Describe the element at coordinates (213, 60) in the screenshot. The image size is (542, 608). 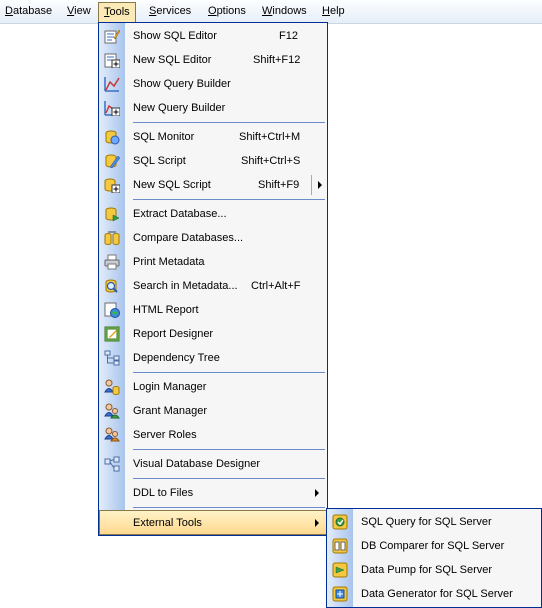
I see `menu-item-new-sql-editor: New SQL Editor Shift+F12` at that location.